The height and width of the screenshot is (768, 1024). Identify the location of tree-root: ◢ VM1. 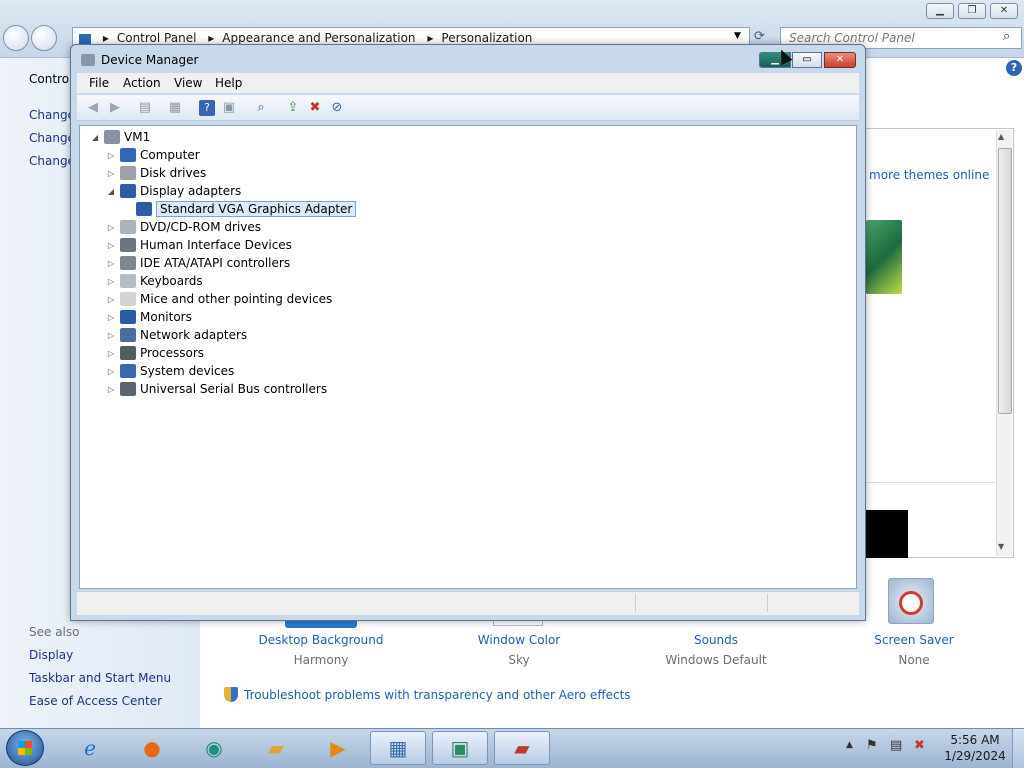
(120, 137).